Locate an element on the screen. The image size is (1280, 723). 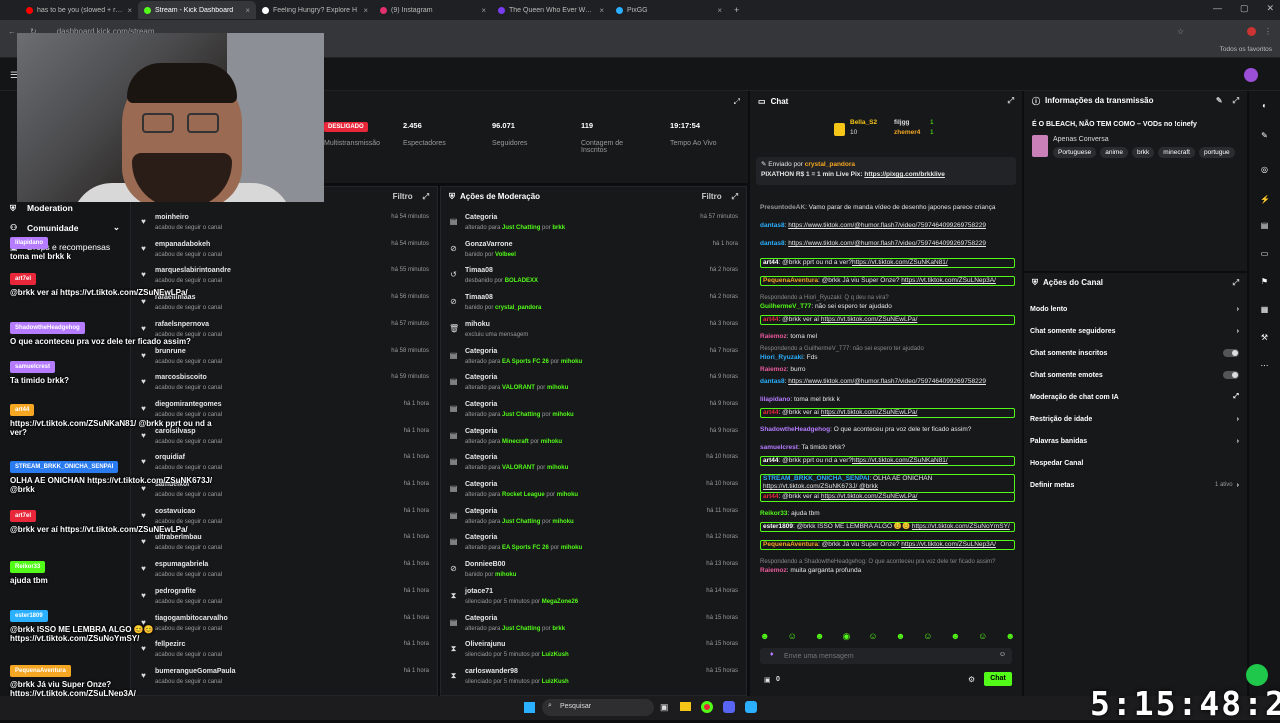
filter-button: Filtro is located at coordinates (403, 197).